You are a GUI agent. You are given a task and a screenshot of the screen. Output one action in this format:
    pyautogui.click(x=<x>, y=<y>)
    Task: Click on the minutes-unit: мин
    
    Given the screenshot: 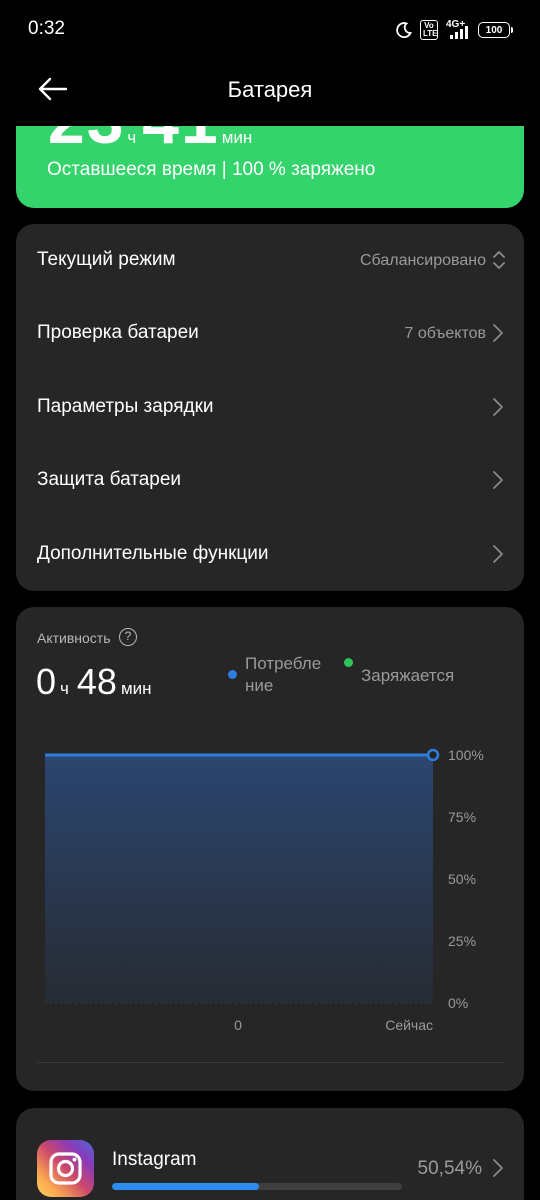 What is the action you would take?
    pyautogui.click(x=237, y=137)
    